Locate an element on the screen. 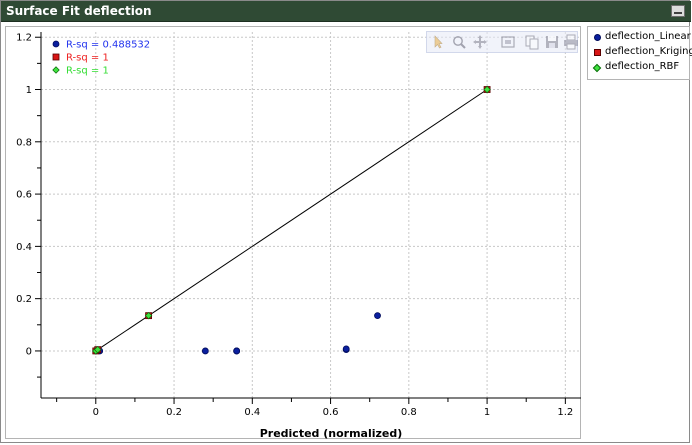  y-tick-label: 1.2 is located at coordinates (24, 38).